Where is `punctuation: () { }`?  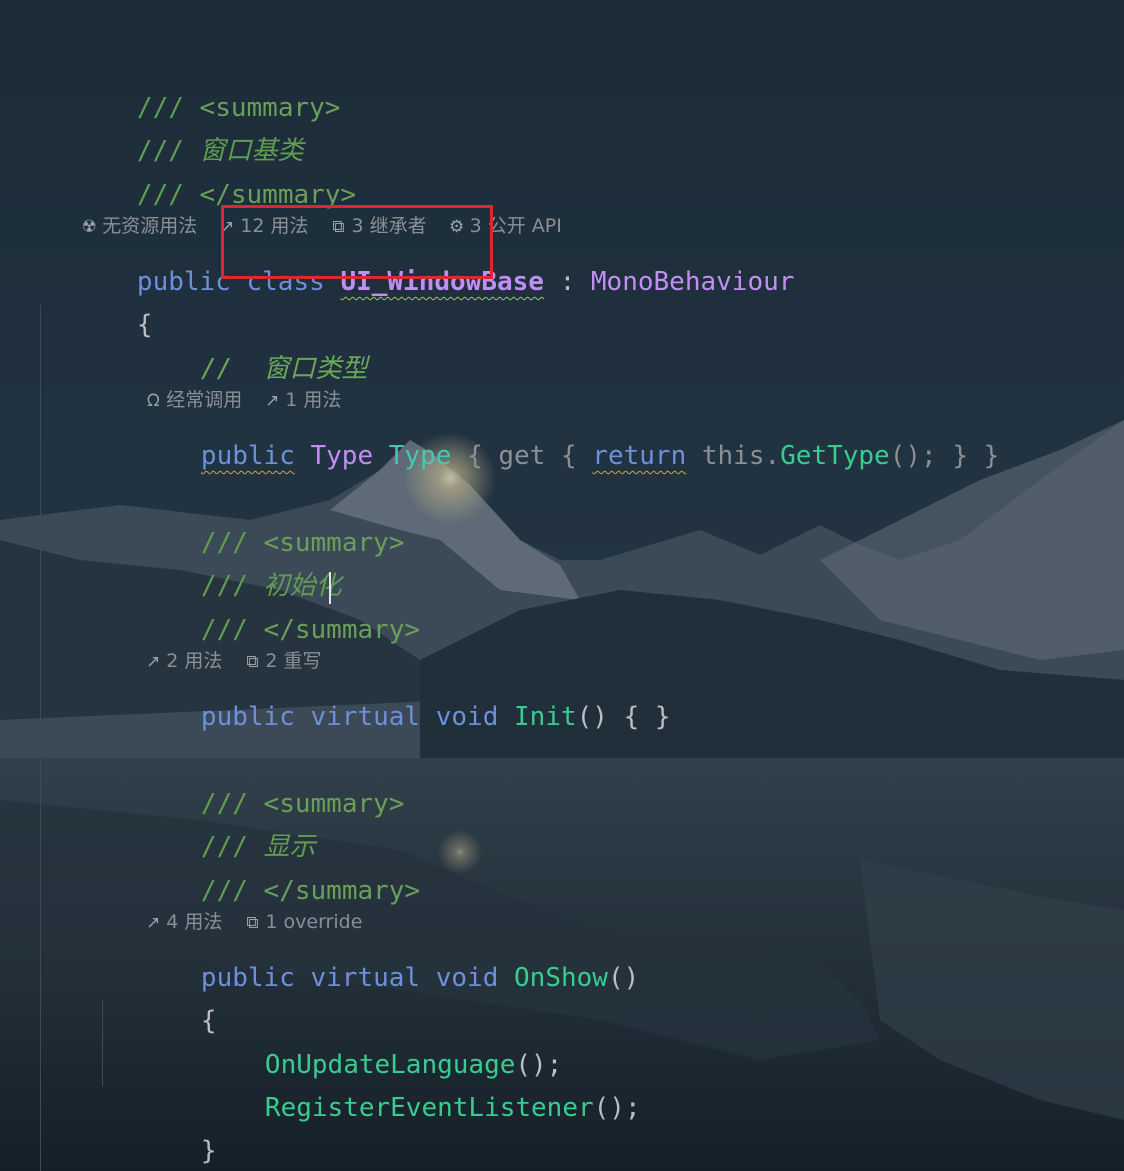
punctuation: () { } is located at coordinates (623, 717).